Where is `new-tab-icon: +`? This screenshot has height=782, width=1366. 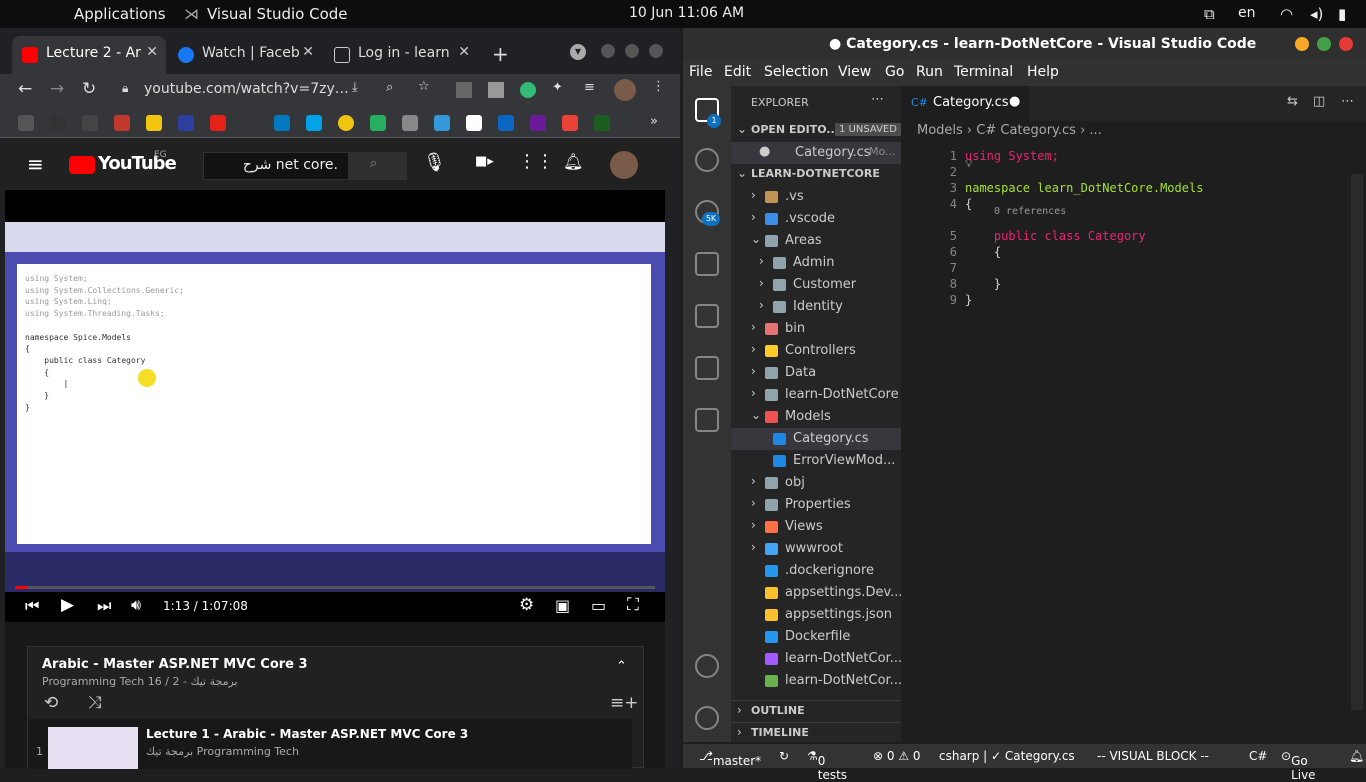
new-tab-icon: + is located at coordinates (500, 54).